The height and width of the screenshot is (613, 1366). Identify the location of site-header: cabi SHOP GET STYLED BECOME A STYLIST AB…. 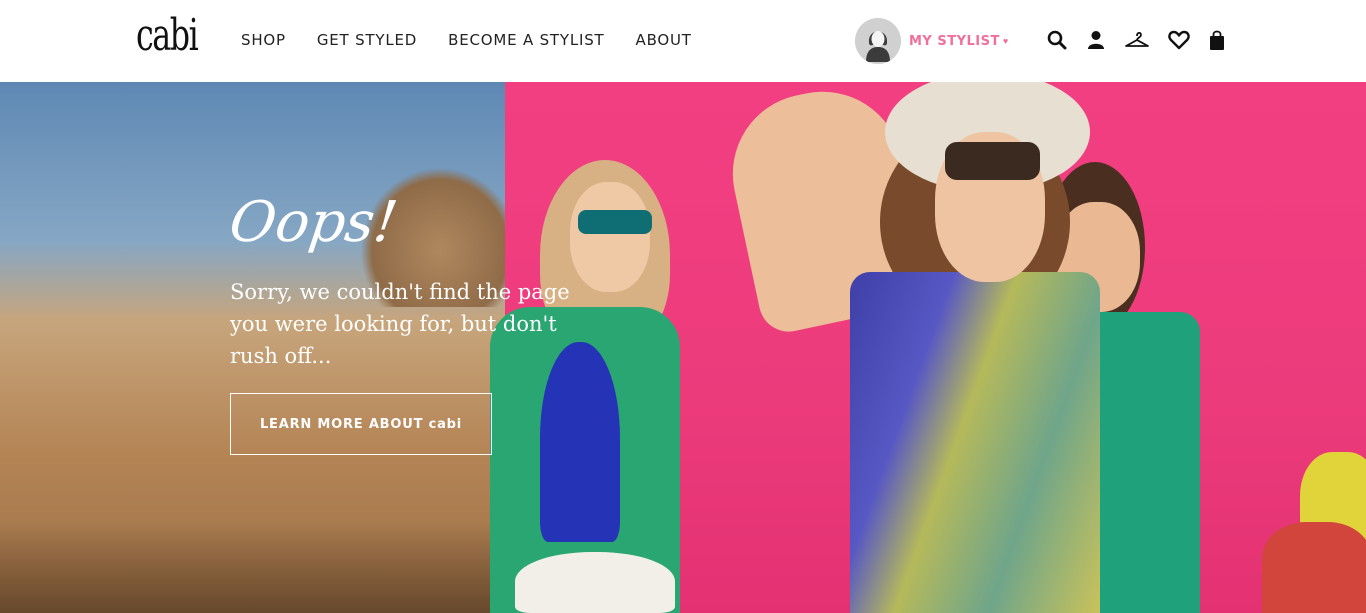
(683, 41).